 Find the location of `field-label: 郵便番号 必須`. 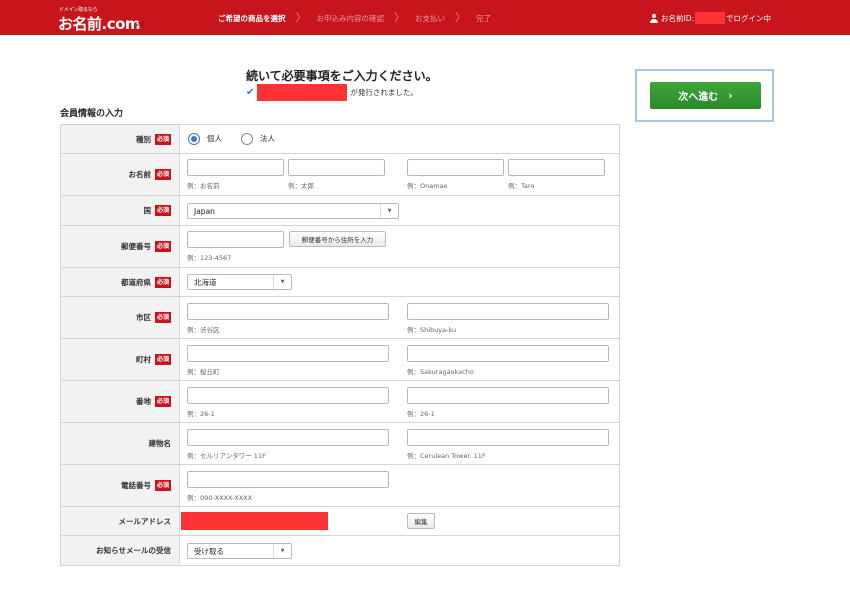

field-label: 郵便番号 必須 is located at coordinates (120, 246).